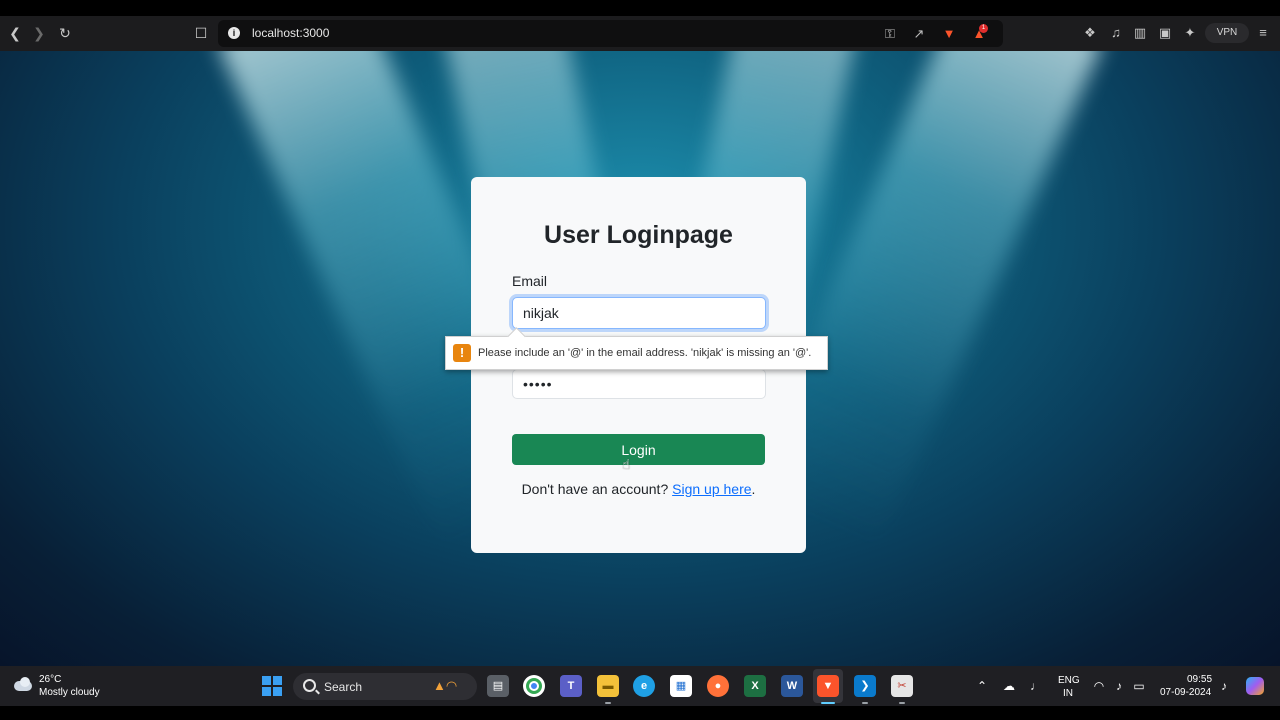  What do you see at coordinates (385, 686) in the screenshot?
I see `taskbar-search: Search ▲◠` at bounding box center [385, 686].